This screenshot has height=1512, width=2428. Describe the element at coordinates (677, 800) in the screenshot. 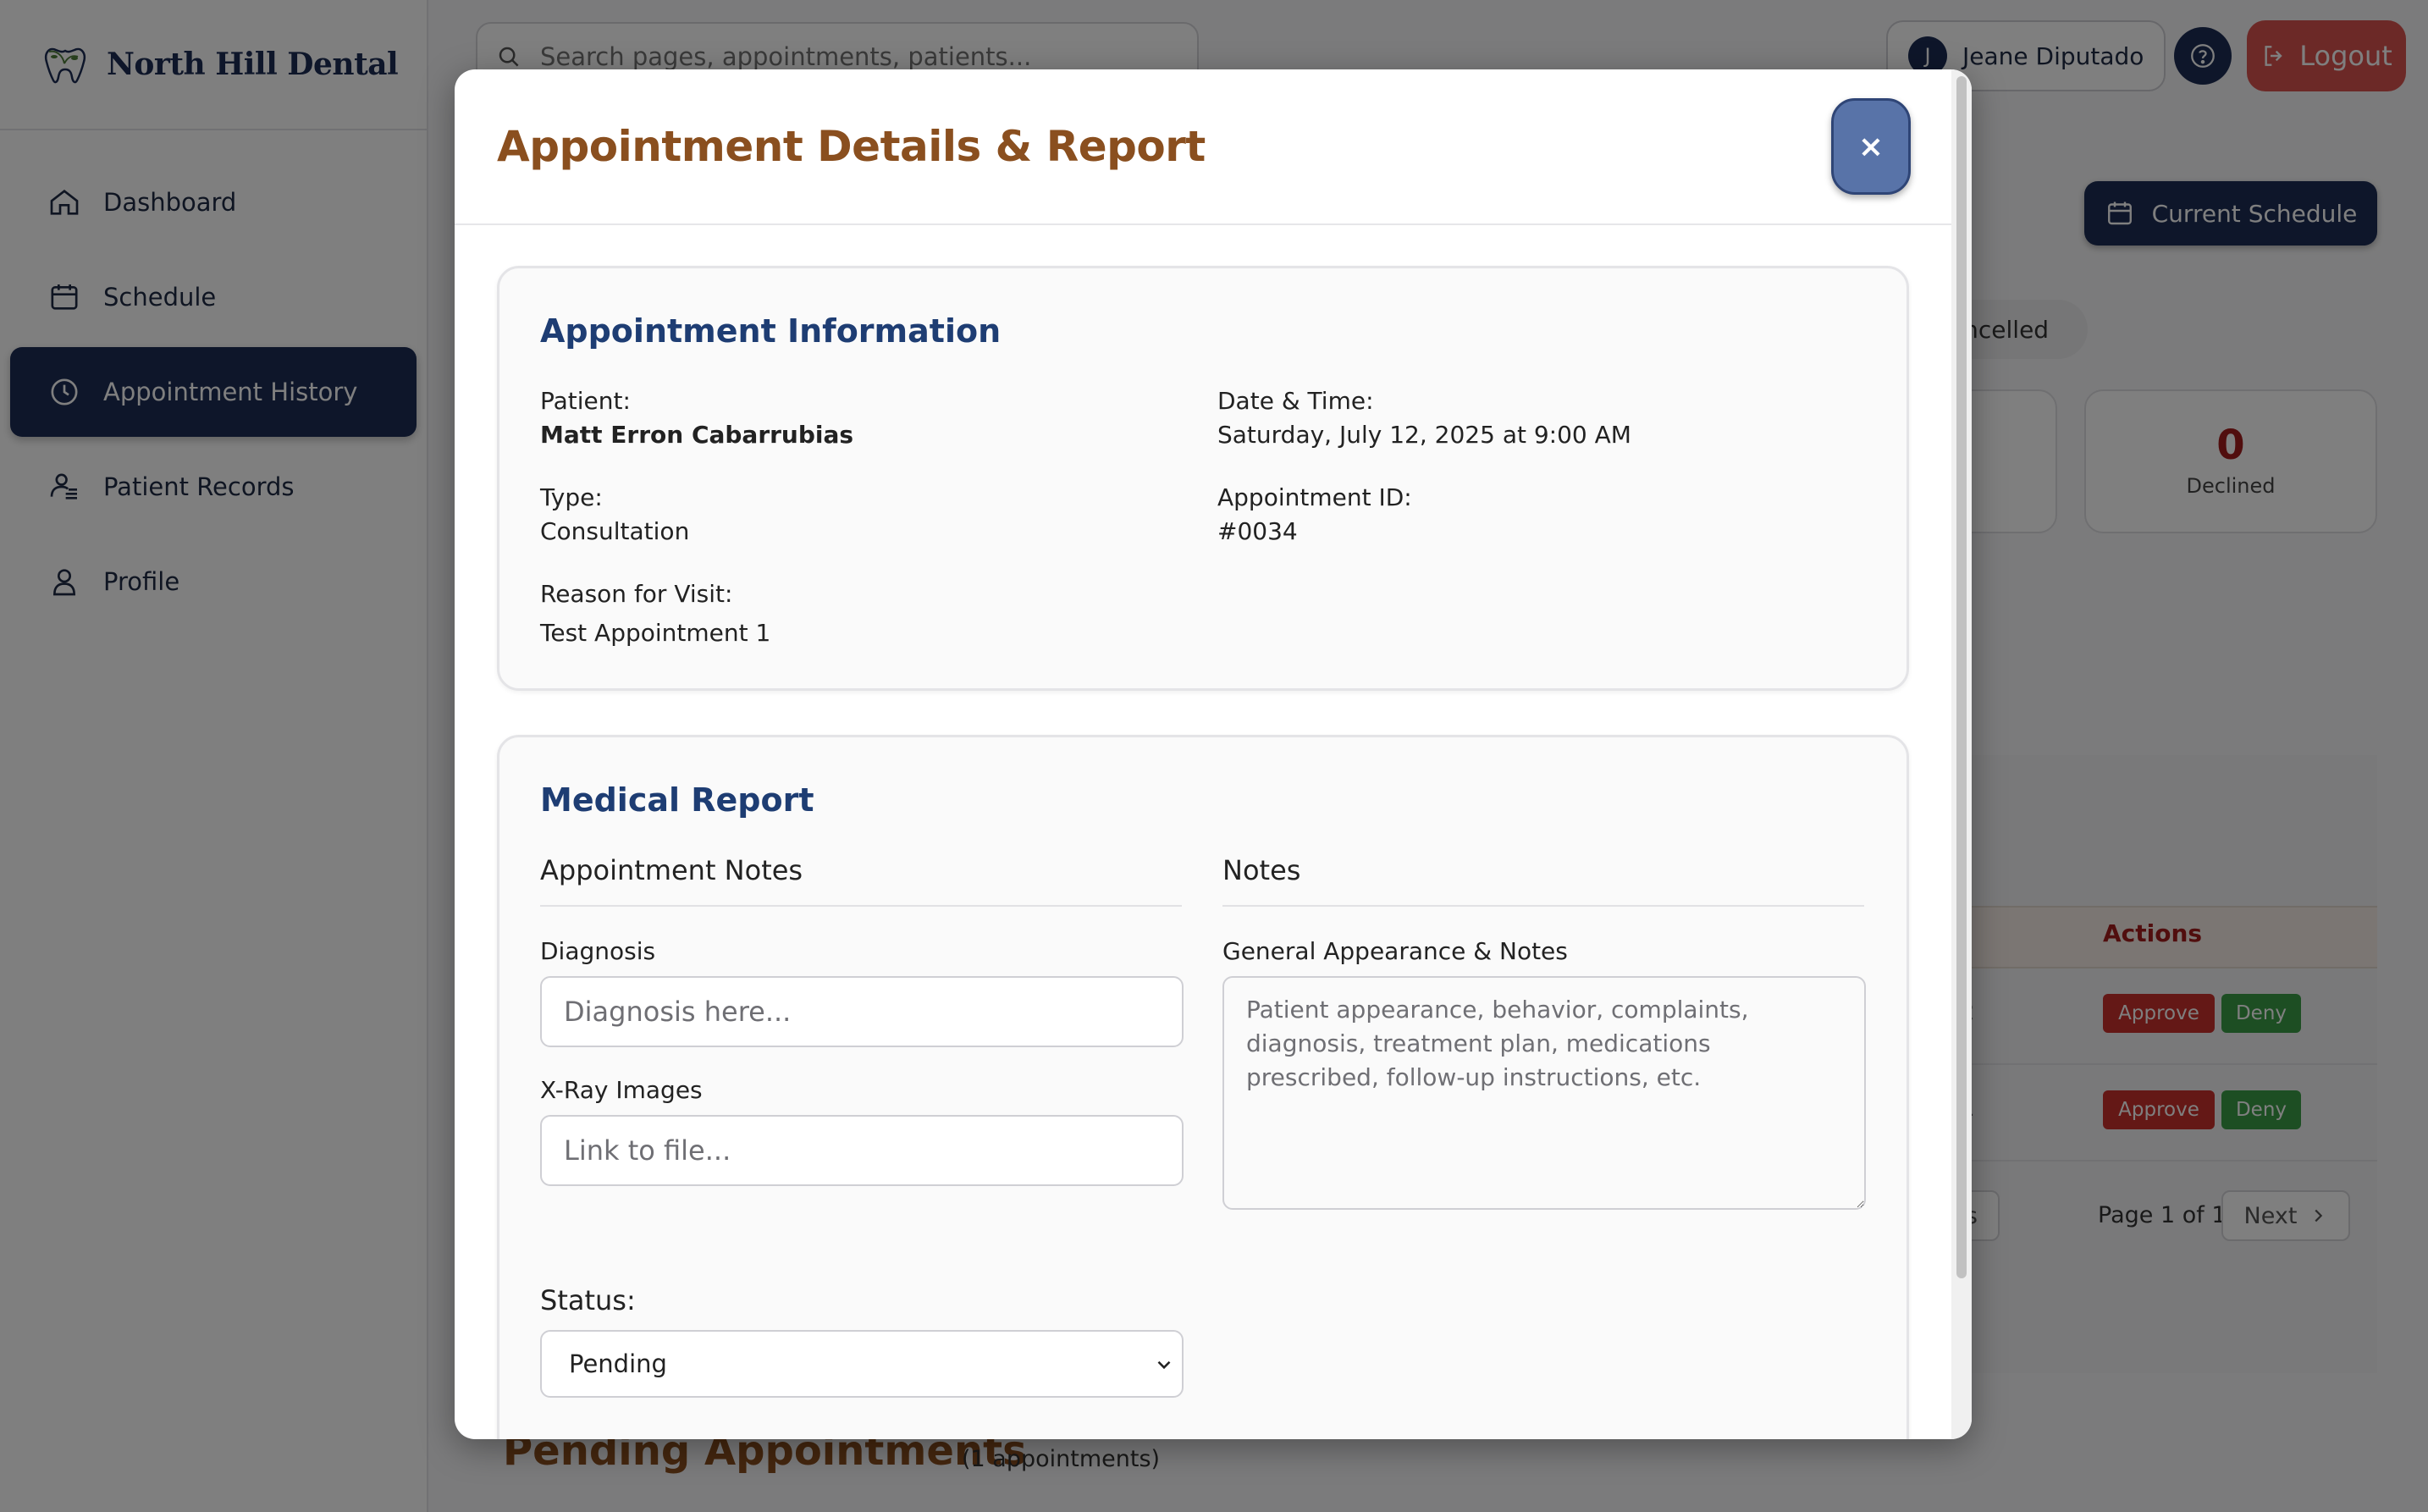

I see `section-title: Medical Report` at that location.